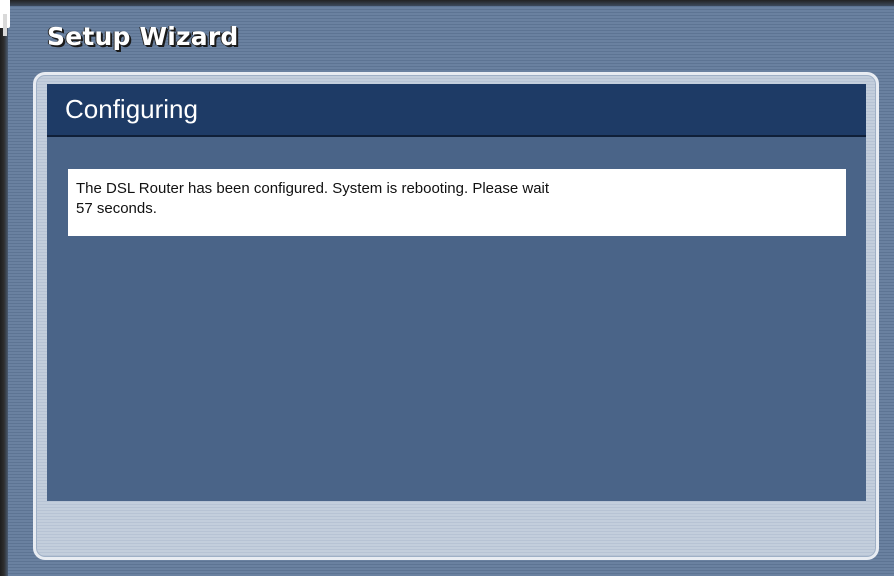 This screenshot has height=576, width=894. What do you see at coordinates (5, 25) in the screenshot?
I see `frame-corner-accent` at bounding box center [5, 25].